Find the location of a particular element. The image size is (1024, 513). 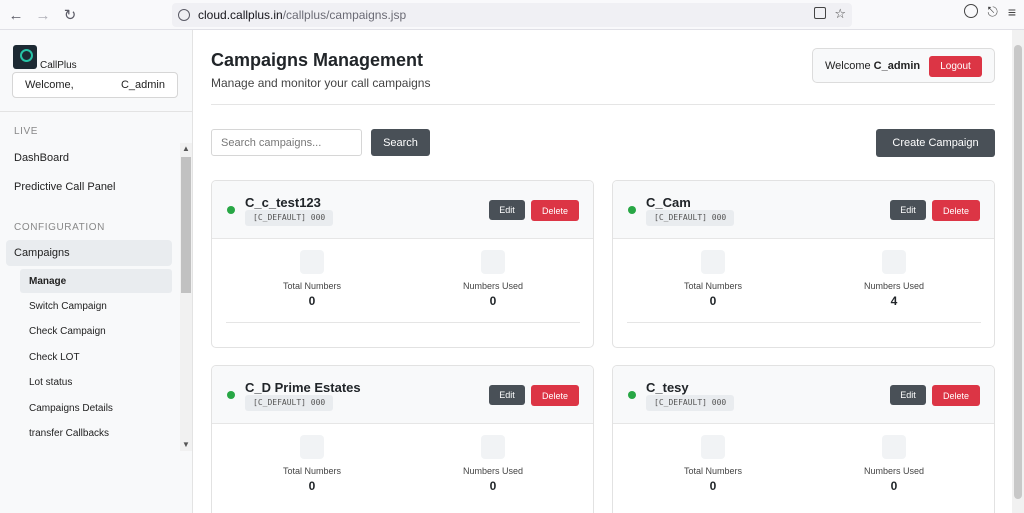

sidebar-welcome-user: C_admin is located at coordinates (142, 85).